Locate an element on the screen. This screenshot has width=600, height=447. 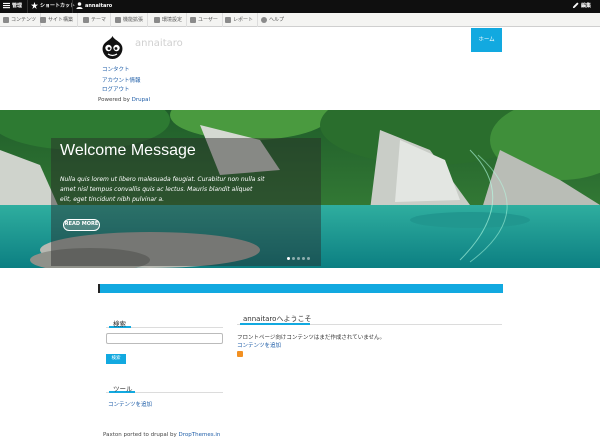
chart-icon is located at coordinates (228, 19).